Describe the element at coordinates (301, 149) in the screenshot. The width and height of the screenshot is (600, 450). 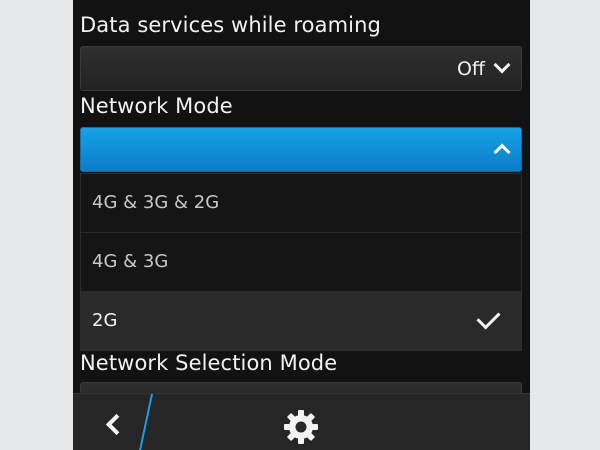
I see `network-mode-dropdown` at that location.